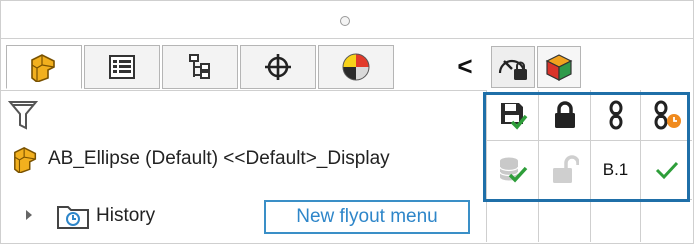 Image resolution: width=694 pixels, height=244 pixels. I want to click on tree-row-part: AB_Ellipse (Default) <<Default>_Display, so click(195, 159).